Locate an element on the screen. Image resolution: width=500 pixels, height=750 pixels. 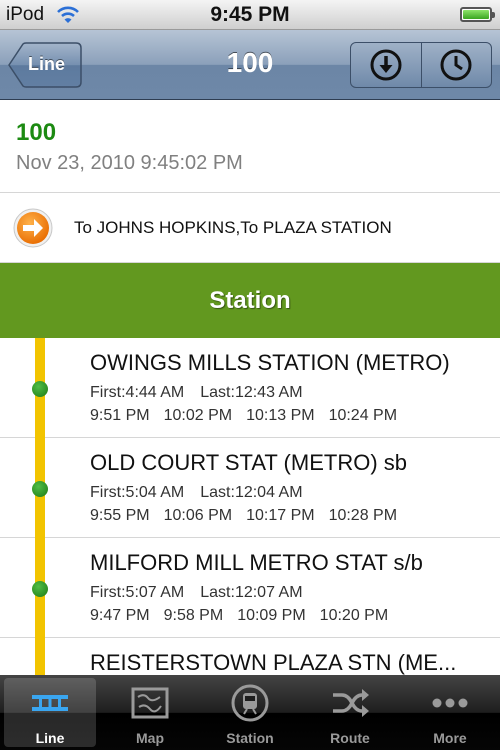
tab-bar: Line Map Station Route More is located at coordinates (250, 712).